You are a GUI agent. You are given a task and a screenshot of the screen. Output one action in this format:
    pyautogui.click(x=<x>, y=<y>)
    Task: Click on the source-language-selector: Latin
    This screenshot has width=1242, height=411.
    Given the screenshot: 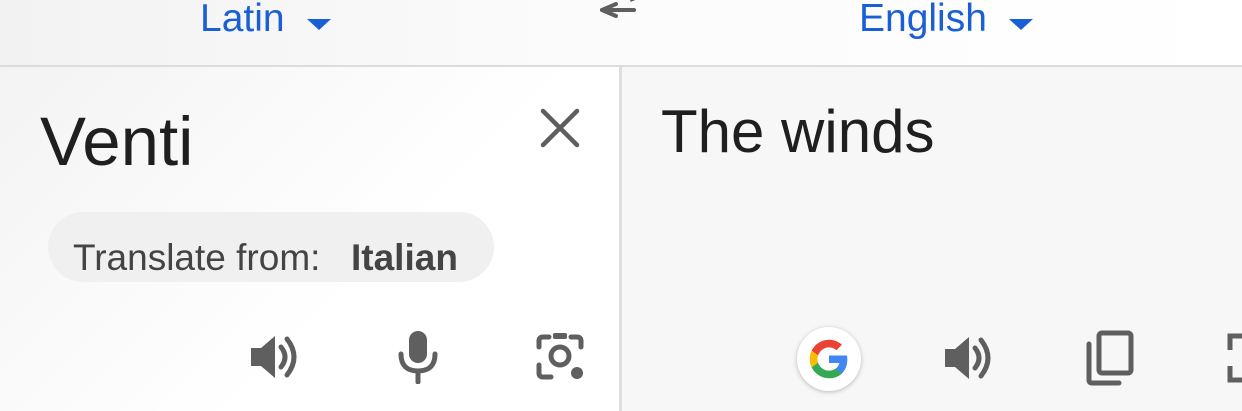 What is the action you would take?
    pyautogui.click(x=265, y=20)
    